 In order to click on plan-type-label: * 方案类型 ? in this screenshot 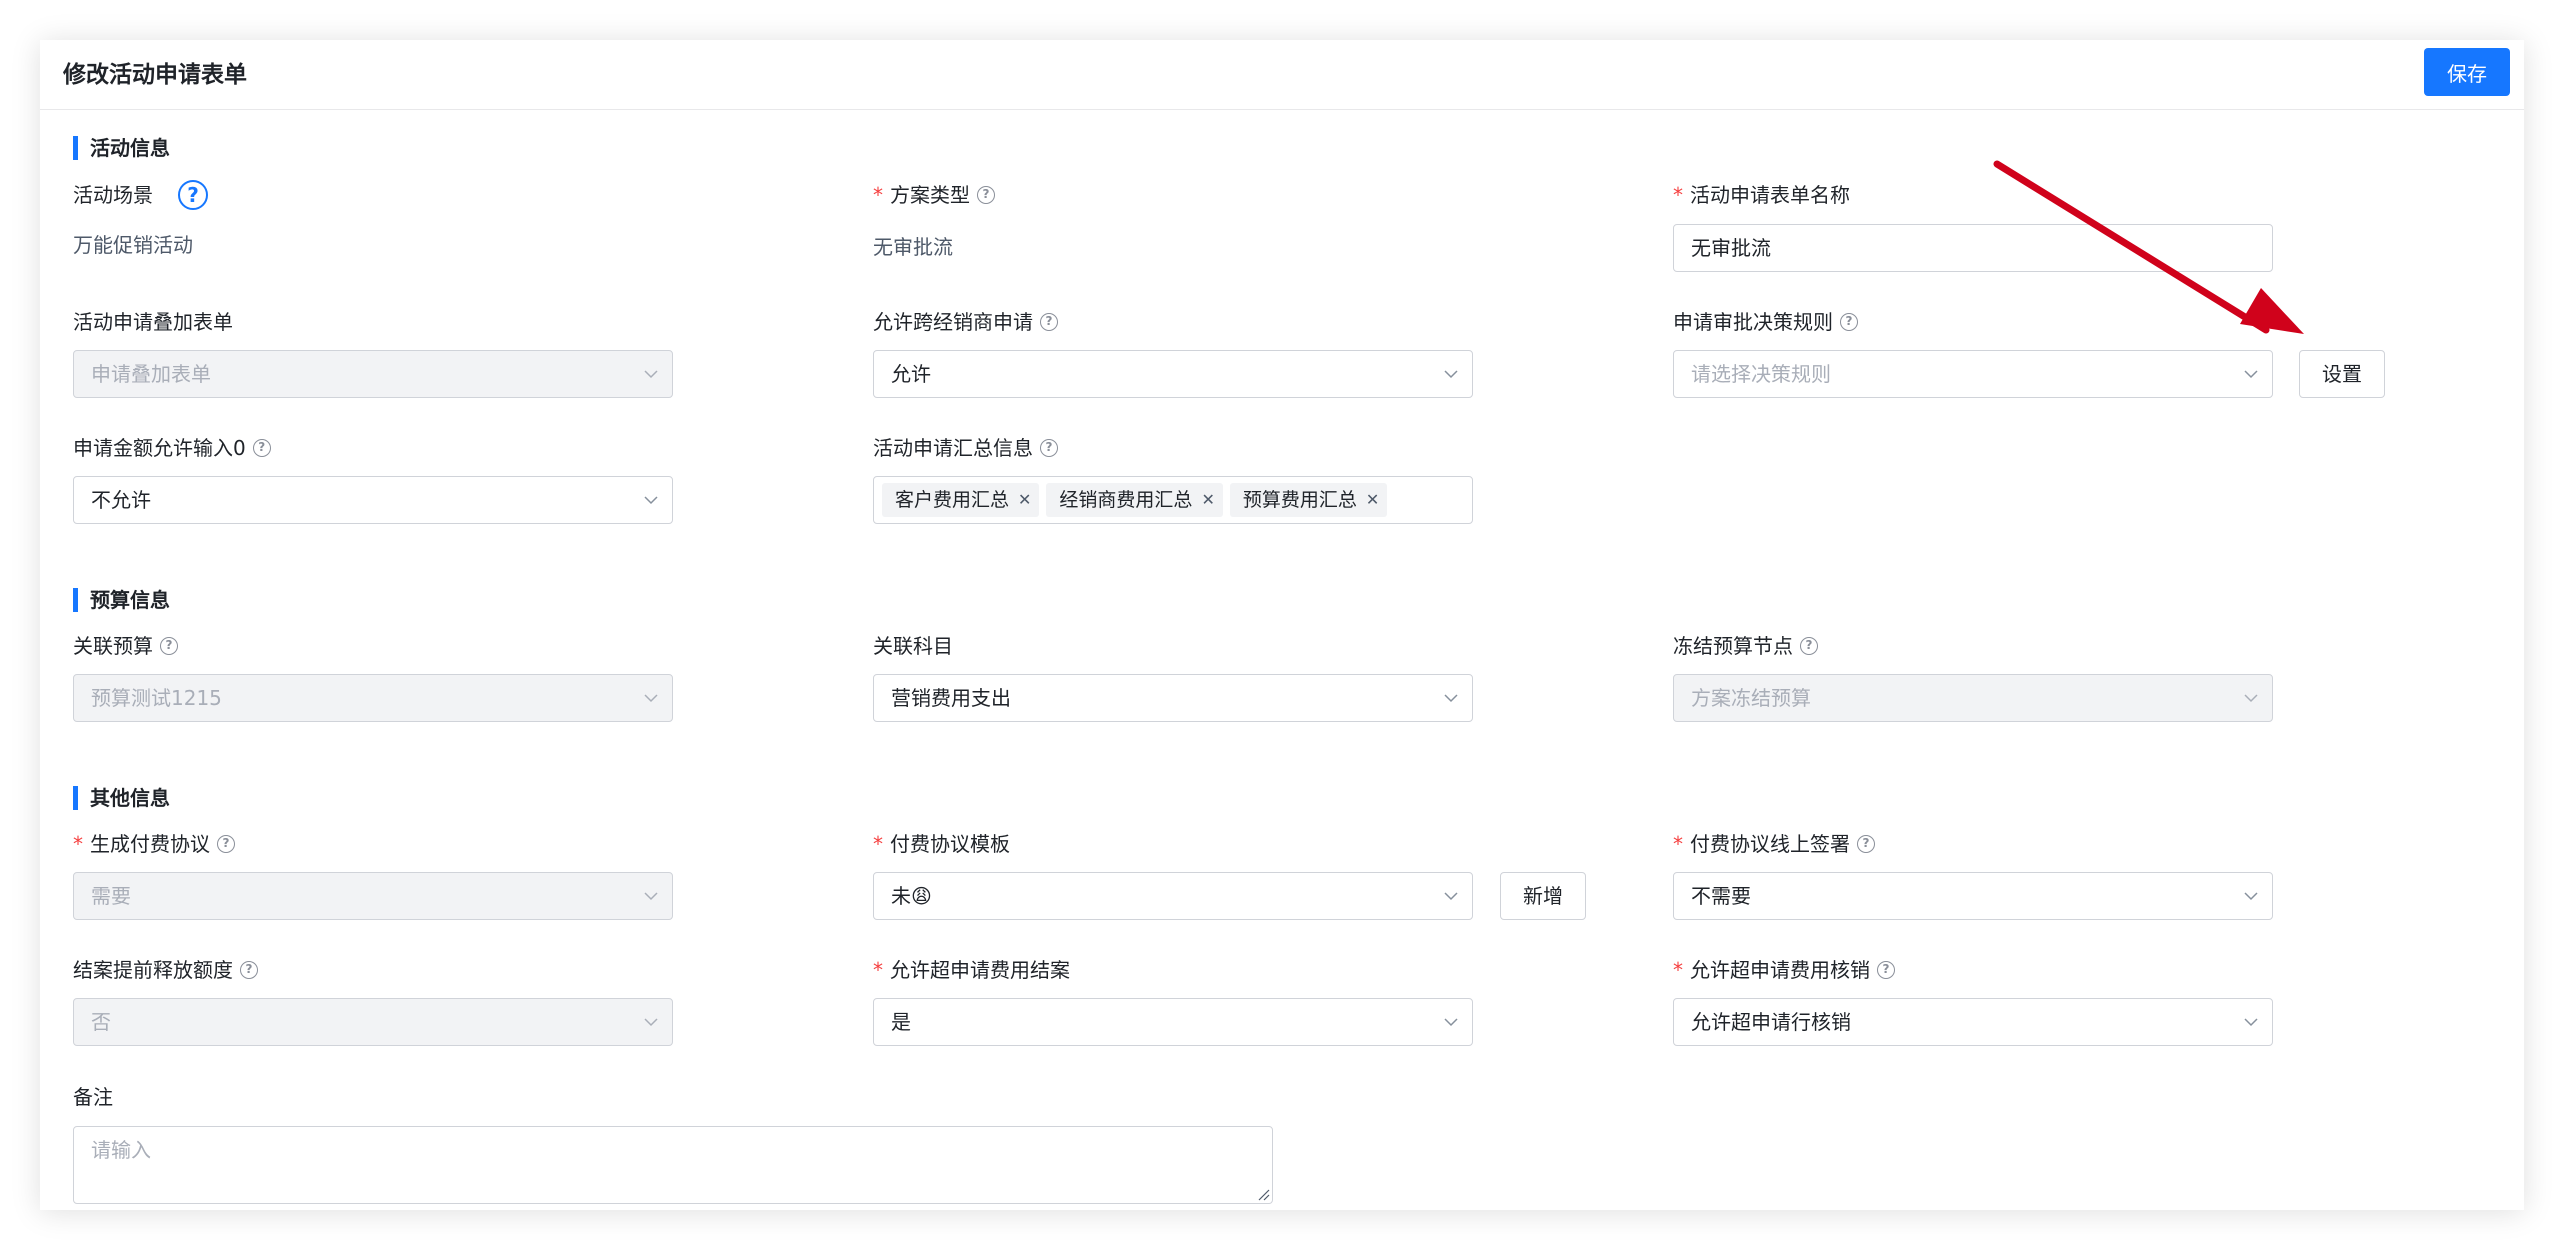, I will do `click(934, 195)`.